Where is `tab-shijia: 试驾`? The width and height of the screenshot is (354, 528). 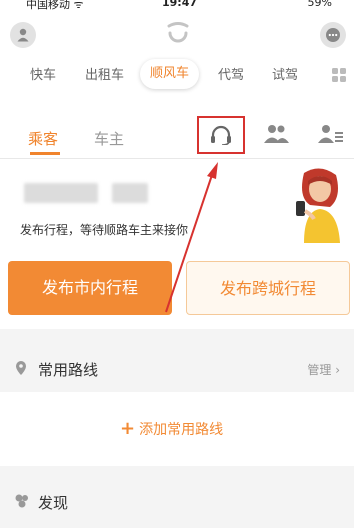
tab-shijia: 试驾 is located at coordinates (285, 73).